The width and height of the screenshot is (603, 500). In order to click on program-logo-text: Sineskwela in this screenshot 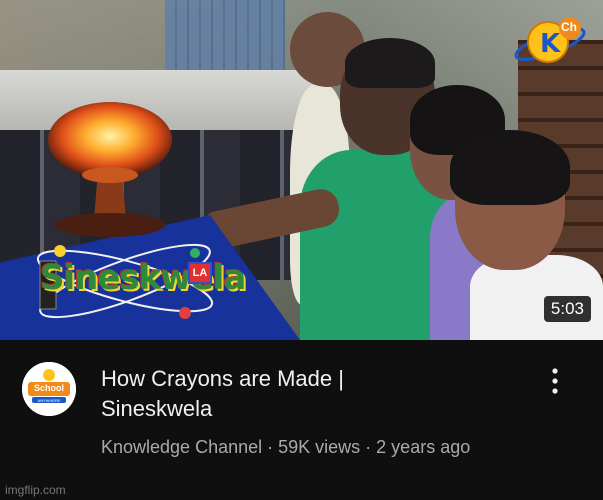, I will do `click(143, 278)`.